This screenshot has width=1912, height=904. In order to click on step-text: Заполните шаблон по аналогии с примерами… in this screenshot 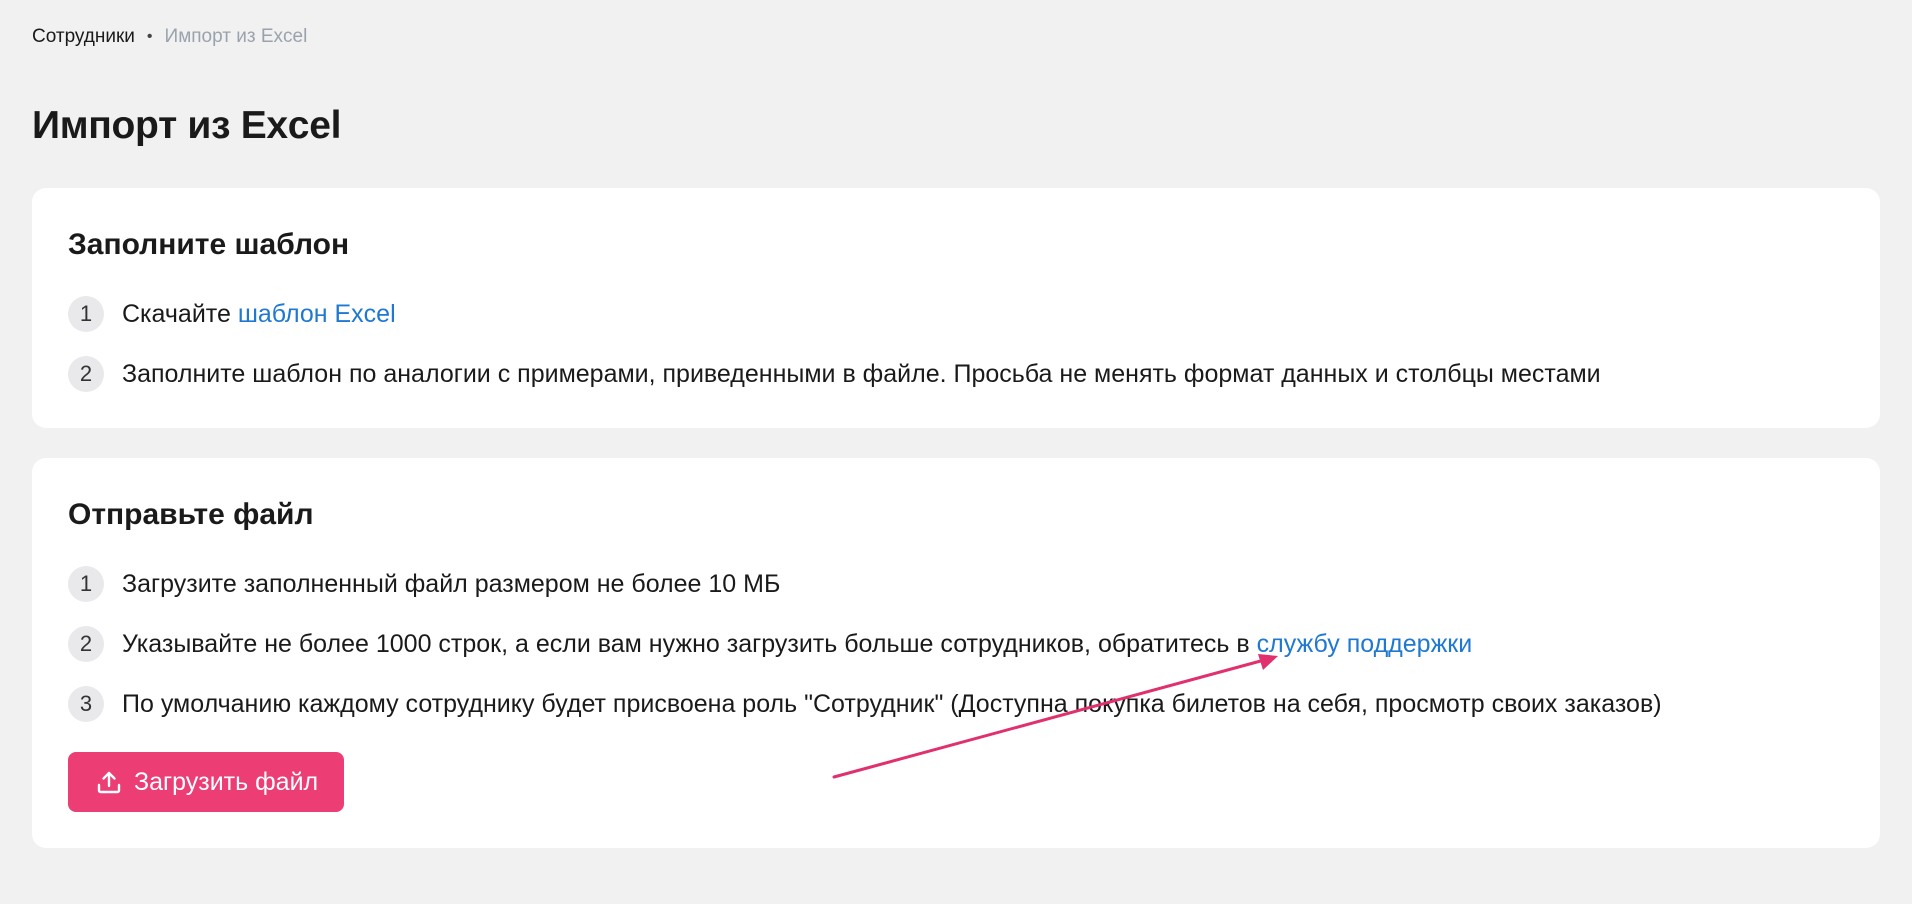, I will do `click(861, 373)`.